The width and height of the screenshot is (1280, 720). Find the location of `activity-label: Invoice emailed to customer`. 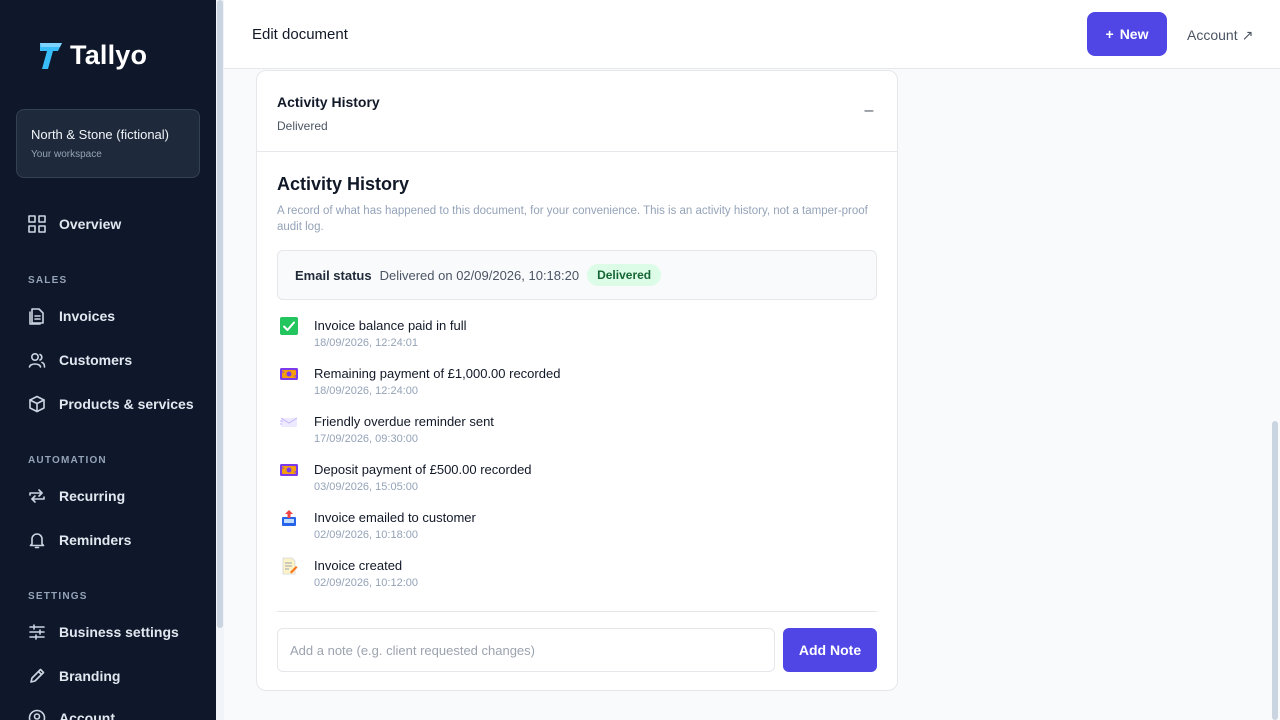

activity-label: Invoice emailed to customer is located at coordinates (395, 517).